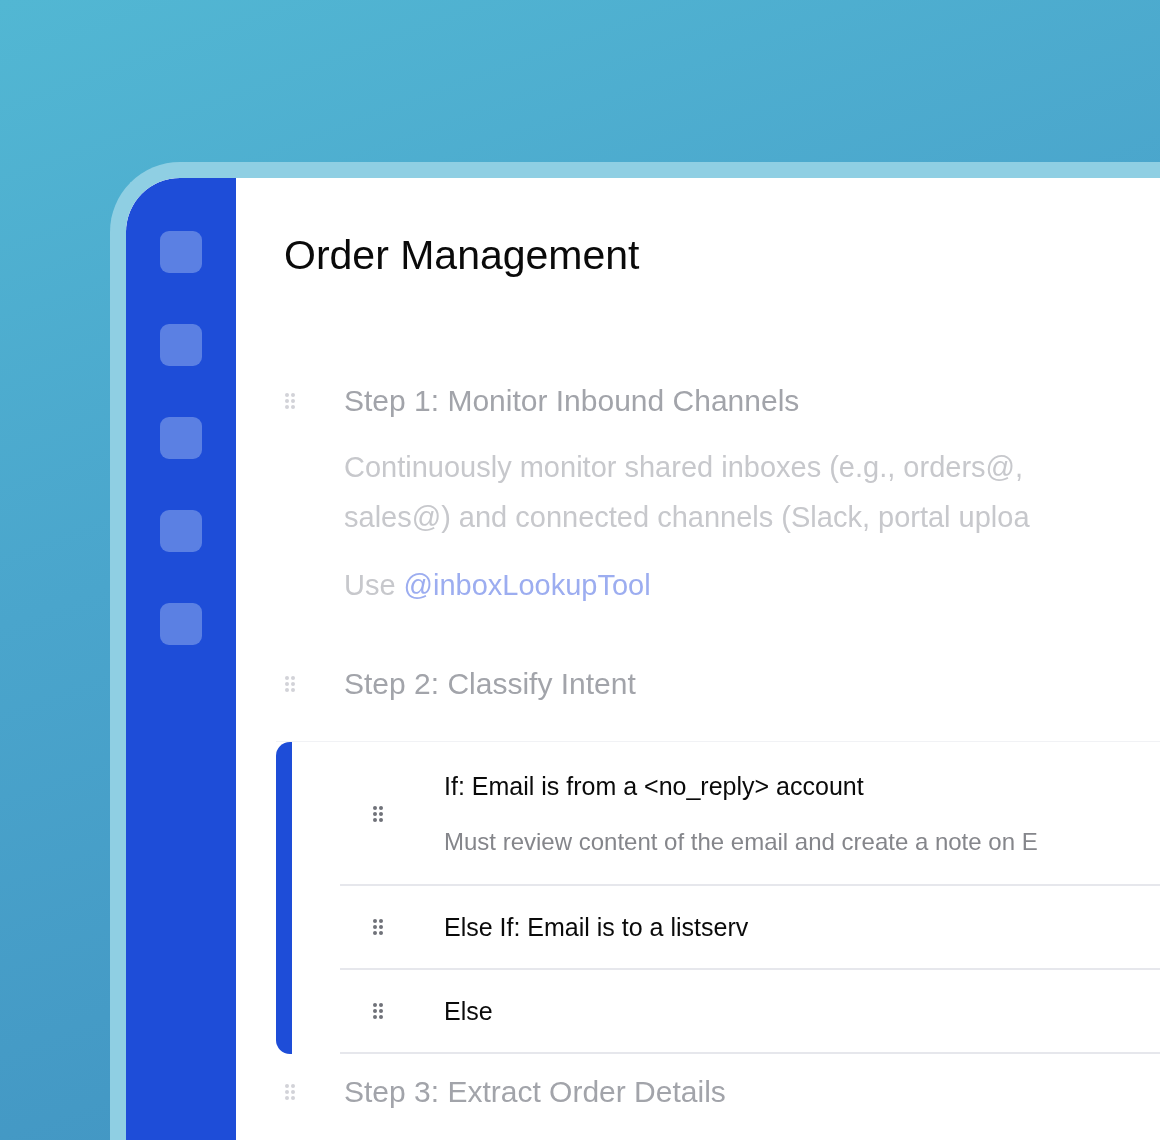 The image size is (1160, 1140). Describe the element at coordinates (741, 842) in the screenshot. I see `condition-detail: Must review content of the email and create a note on E` at that location.